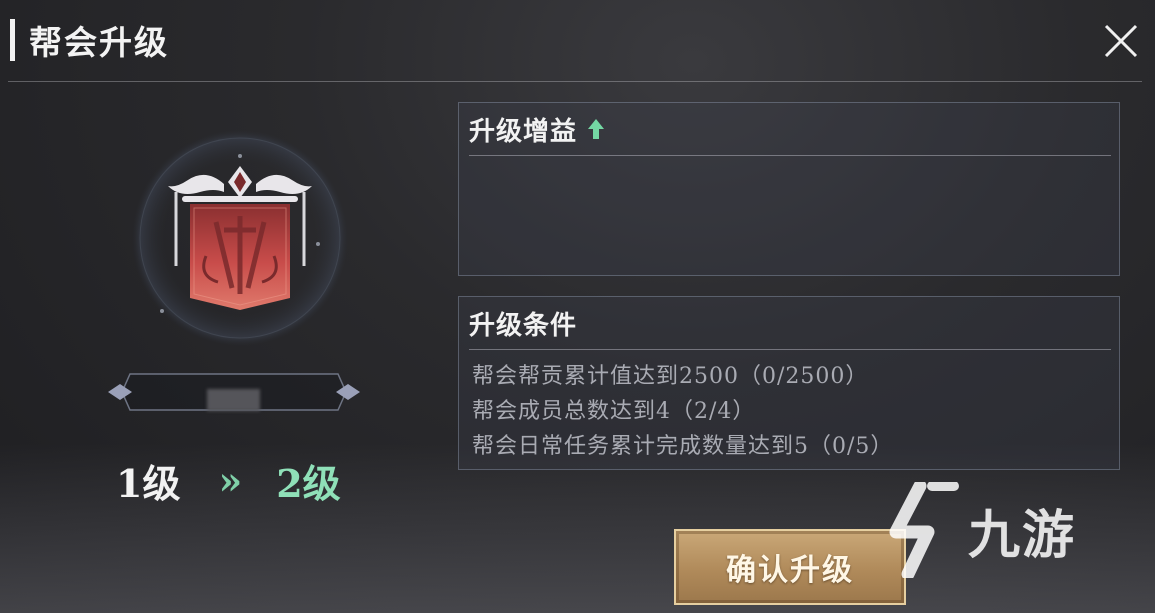 This screenshot has height=613, width=1155. I want to click on watermark-logo-icon, so click(924, 530).